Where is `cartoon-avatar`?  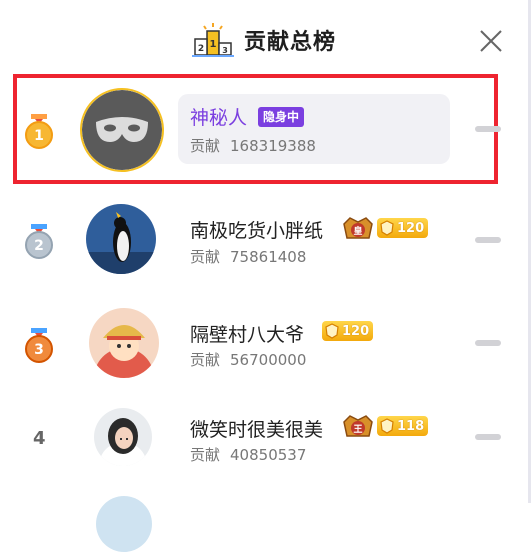
cartoon-avatar is located at coordinates (124, 343).